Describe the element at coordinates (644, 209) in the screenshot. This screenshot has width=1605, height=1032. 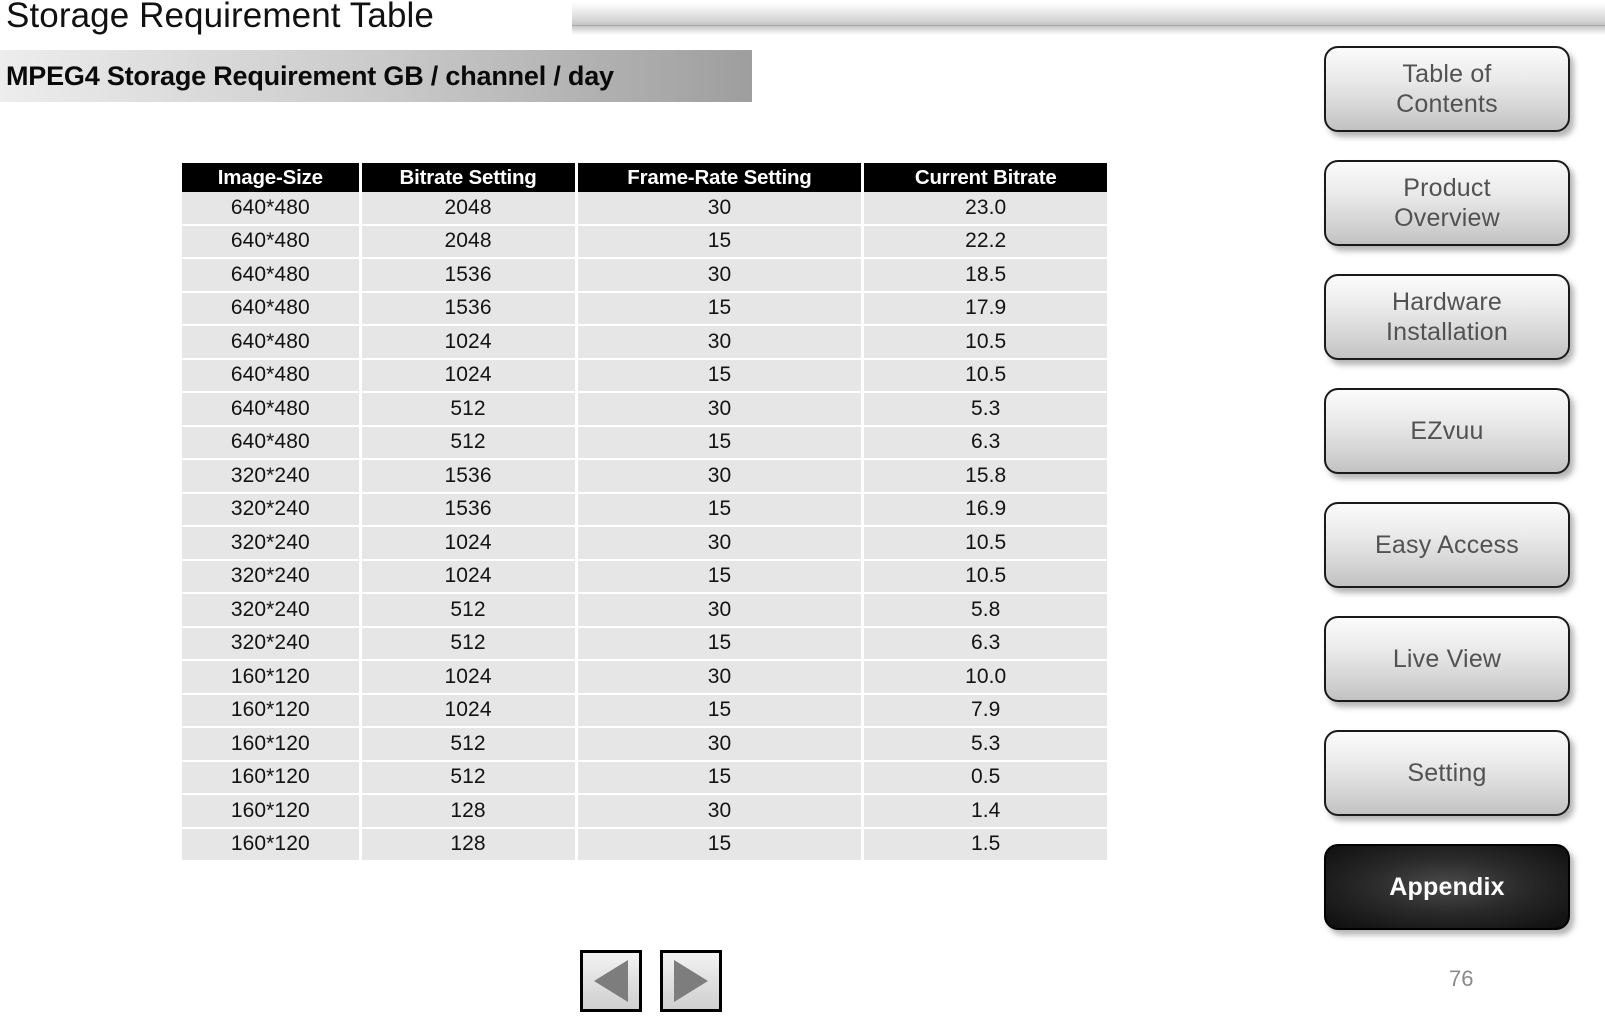
I see `table-row: 640*480 2048 30 23.0` at that location.